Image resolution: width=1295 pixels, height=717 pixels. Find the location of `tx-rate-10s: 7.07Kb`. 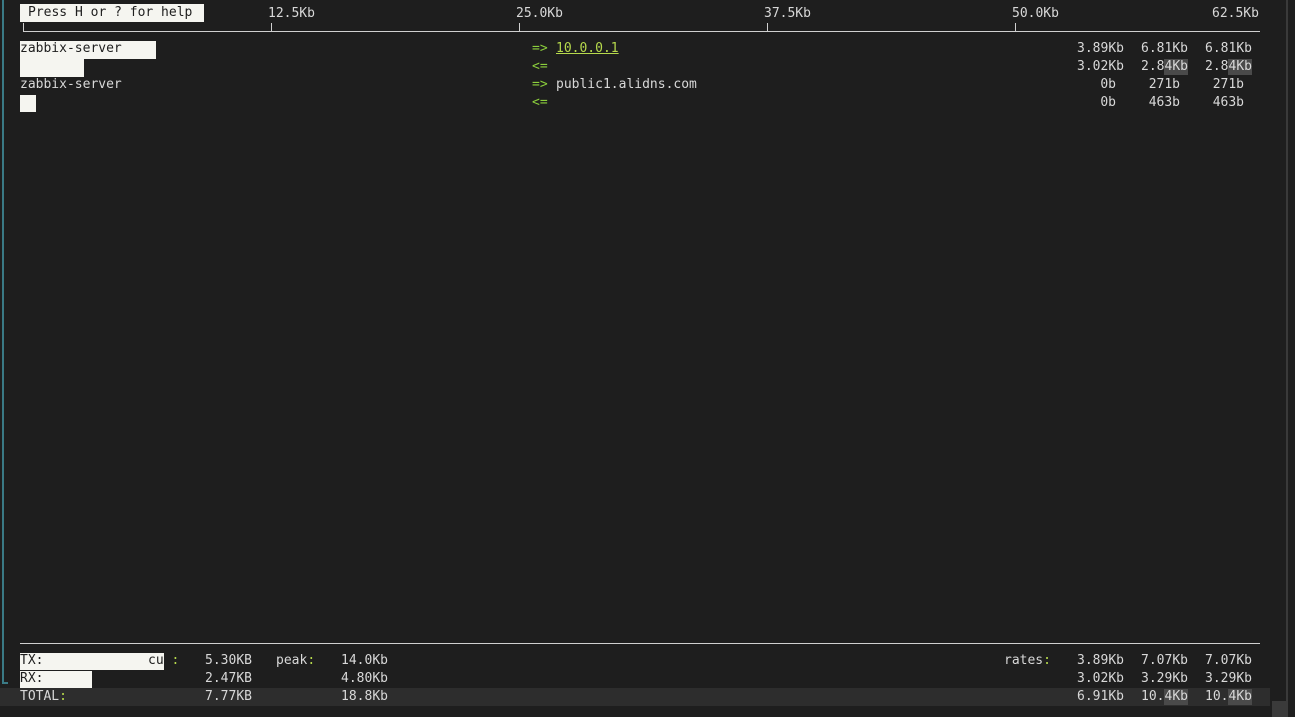

tx-rate-10s: 7.07Kb is located at coordinates (1164, 660).